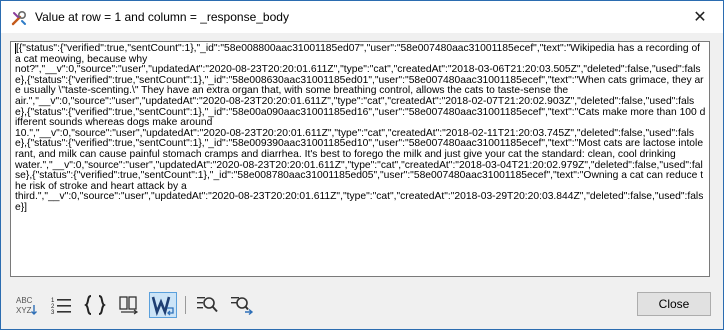  I want to click on spell-label-top: ABC, so click(24, 300).